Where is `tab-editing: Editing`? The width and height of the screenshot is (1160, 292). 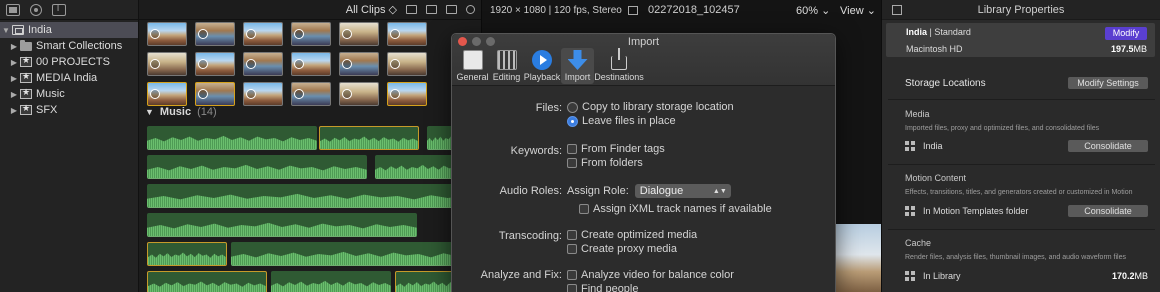 tab-editing: Editing is located at coordinates (506, 66).